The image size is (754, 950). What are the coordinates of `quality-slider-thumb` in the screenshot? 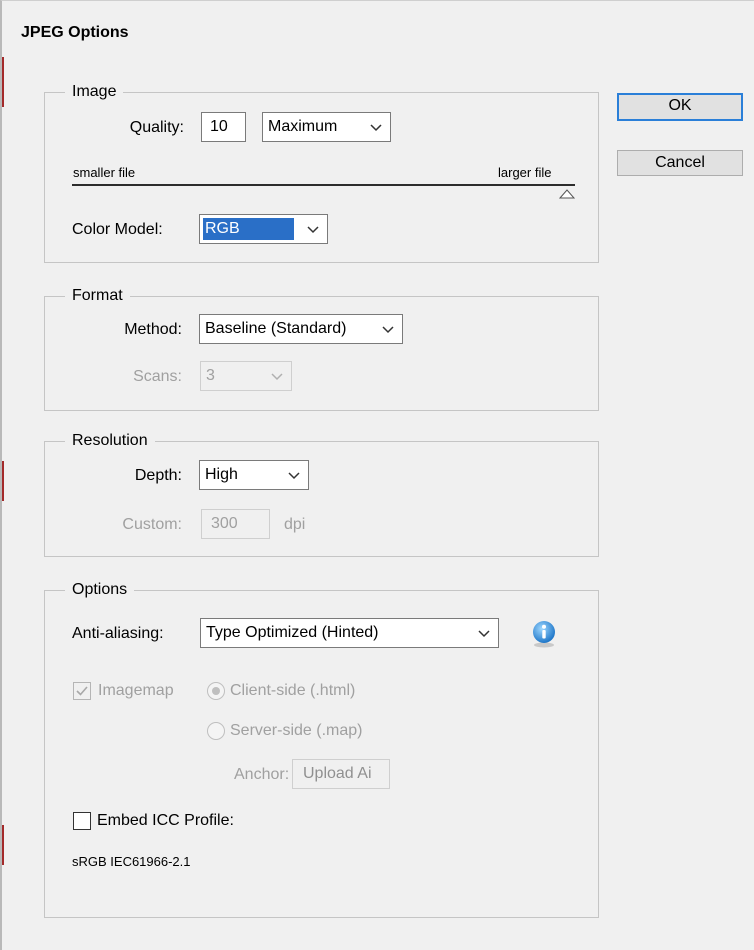 It's located at (567, 195).